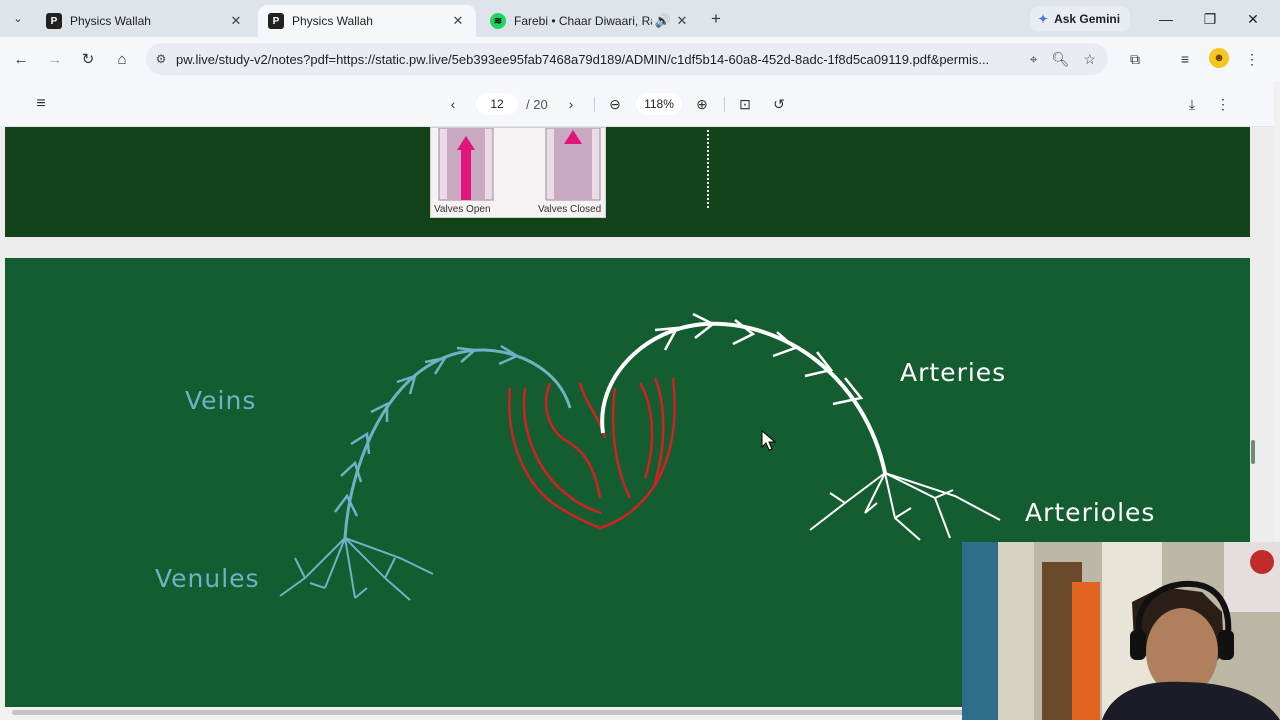  I want to click on vertical-scroll-thumb, so click(1253, 452).